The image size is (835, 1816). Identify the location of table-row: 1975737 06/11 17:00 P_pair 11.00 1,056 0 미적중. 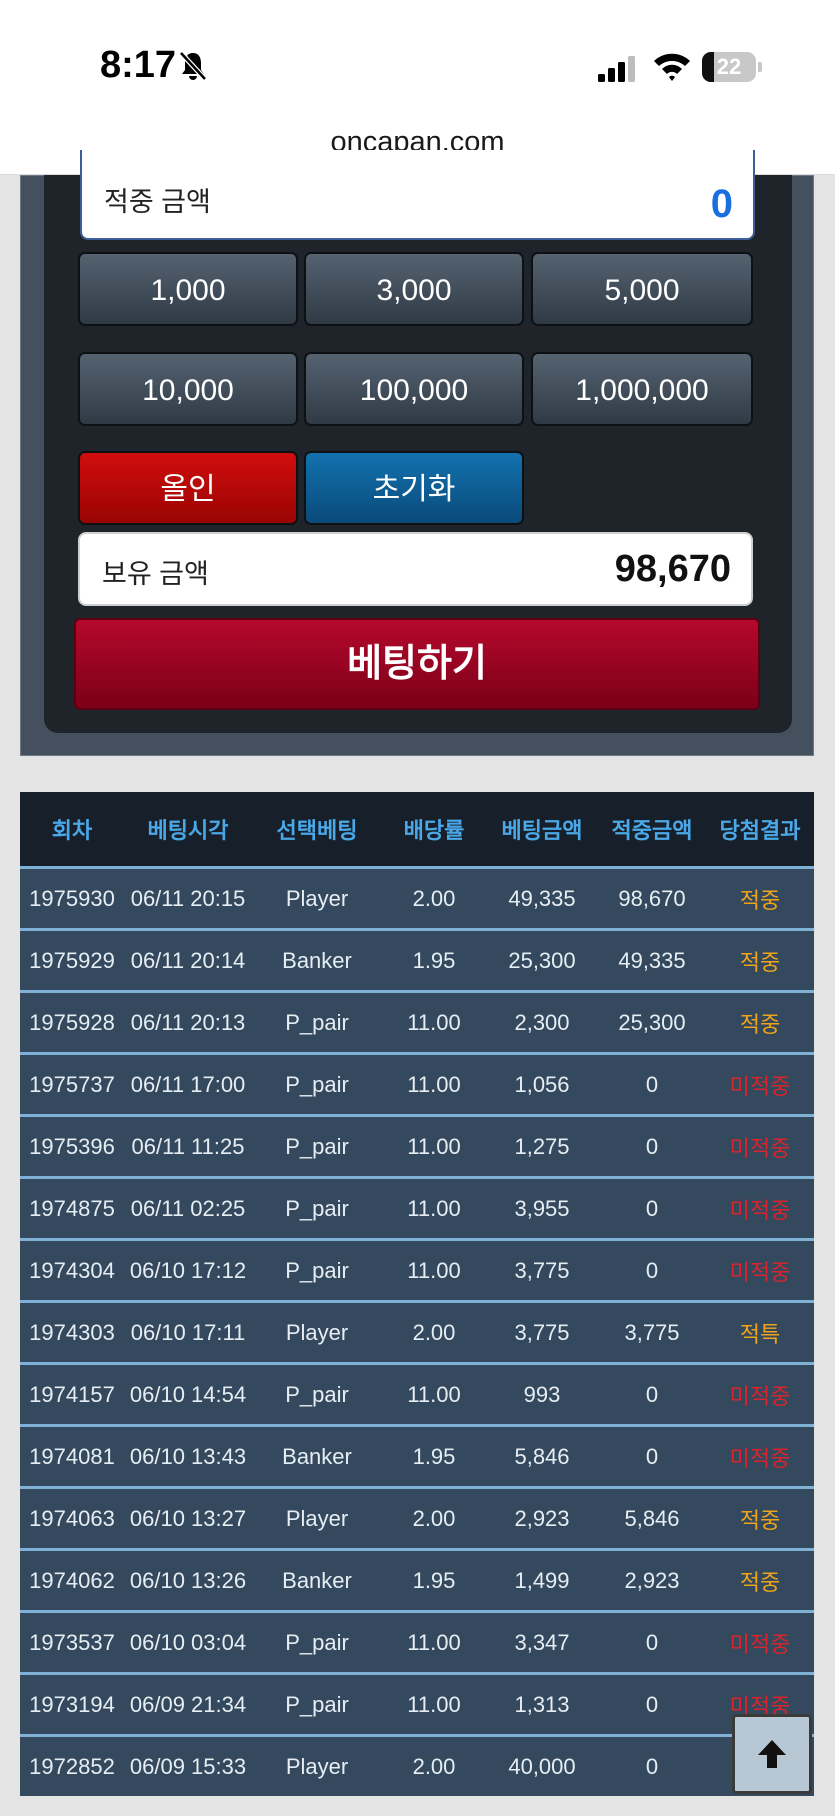
(417, 1084).